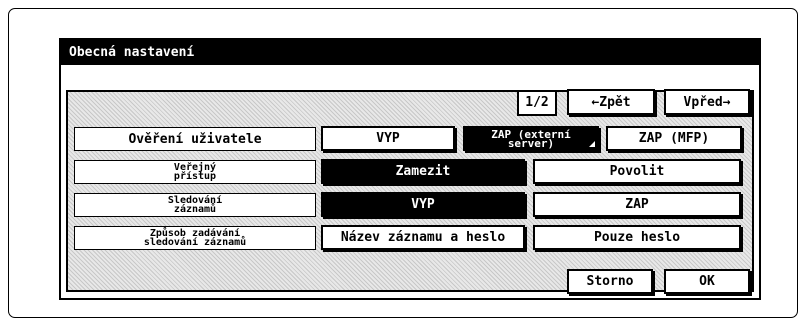  What do you see at coordinates (410, 52) in the screenshot?
I see `window-title: Obecná nastavení` at bounding box center [410, 52].